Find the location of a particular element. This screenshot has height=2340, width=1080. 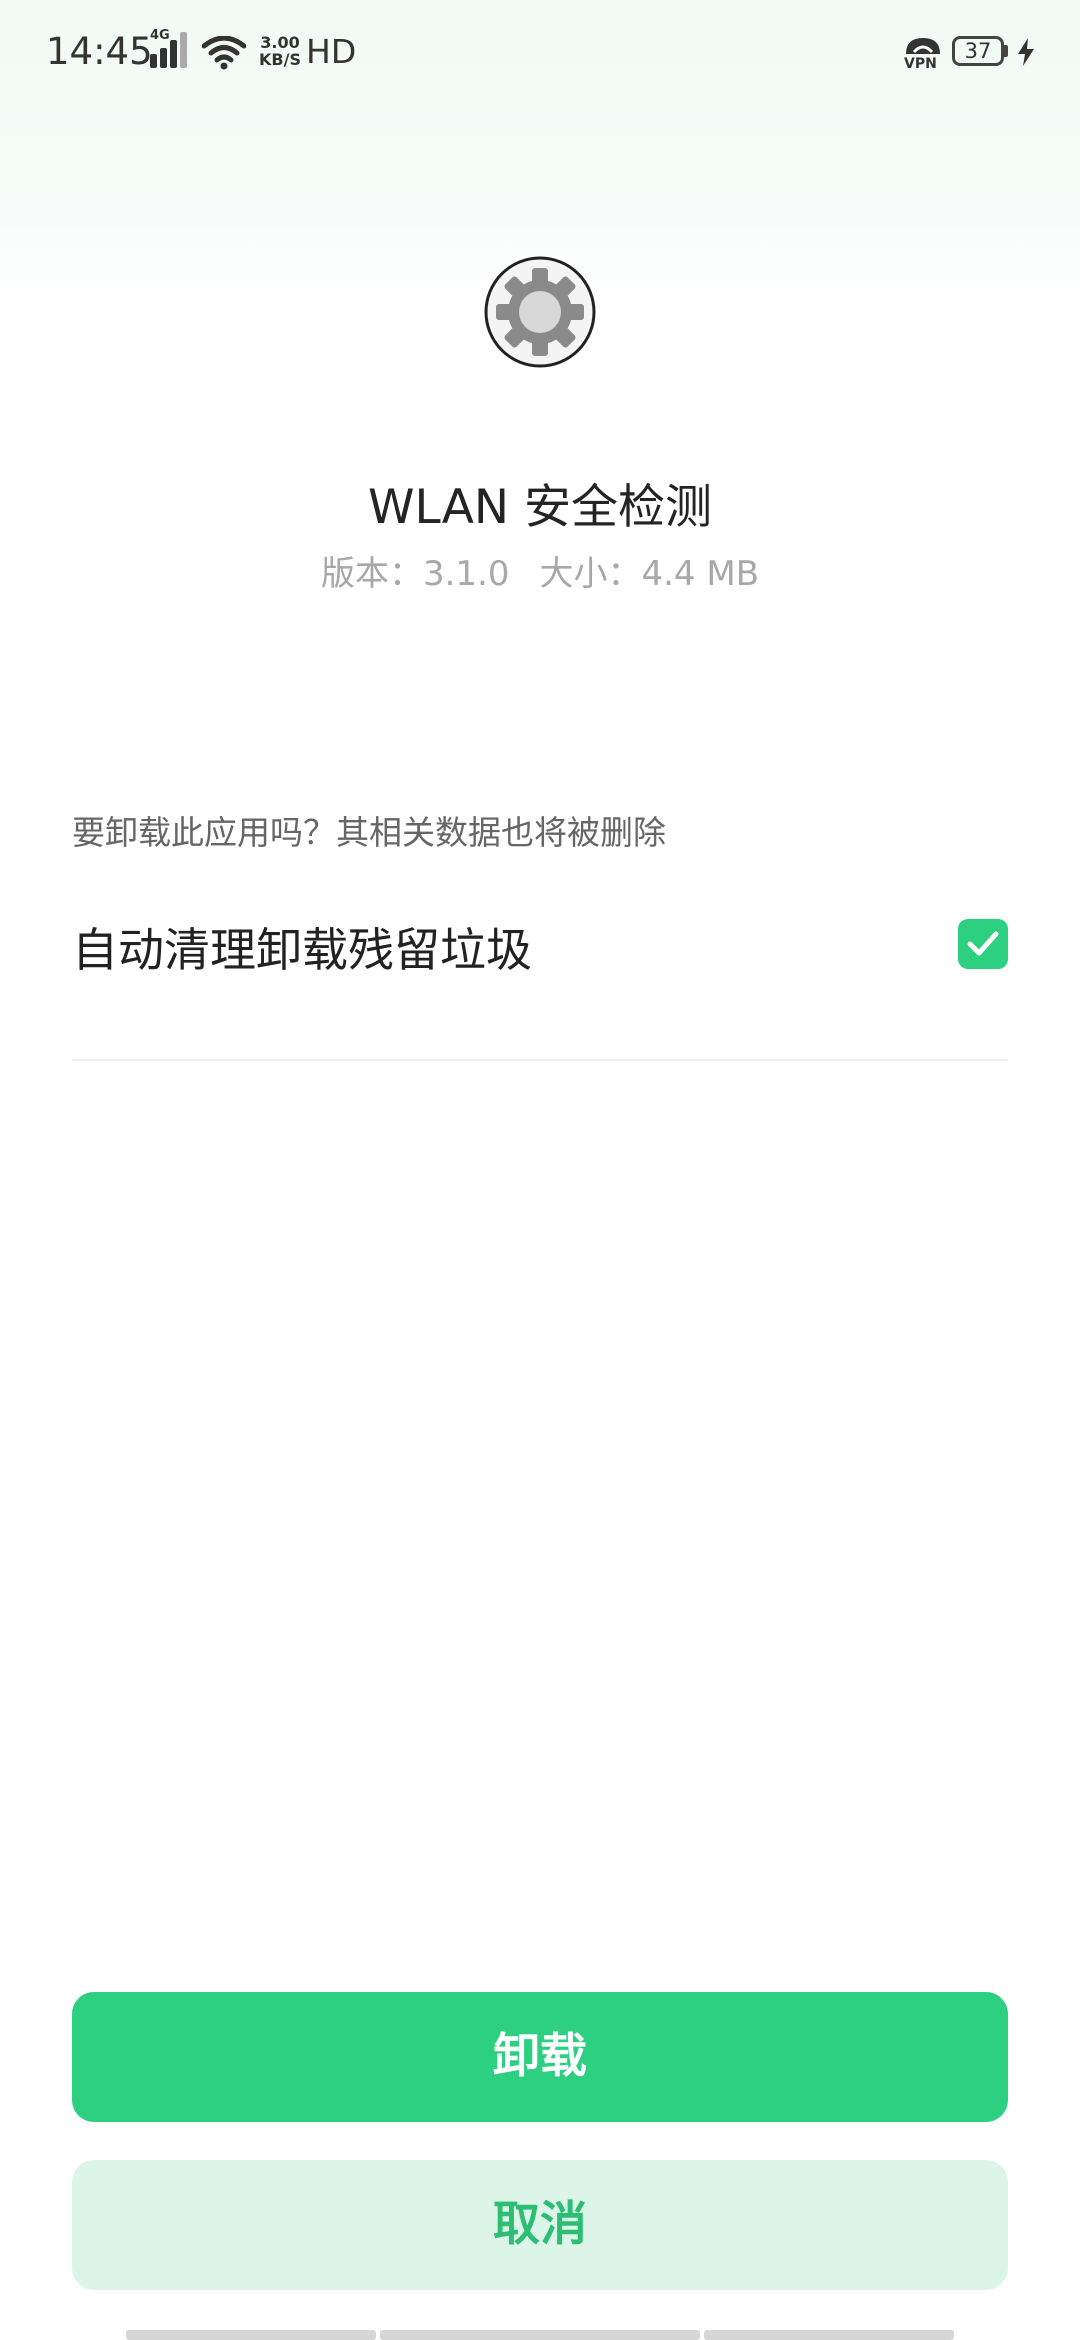

cleanup-option-row: 自动清理卸载残留垃圾 is located at coordinates (540, 945).